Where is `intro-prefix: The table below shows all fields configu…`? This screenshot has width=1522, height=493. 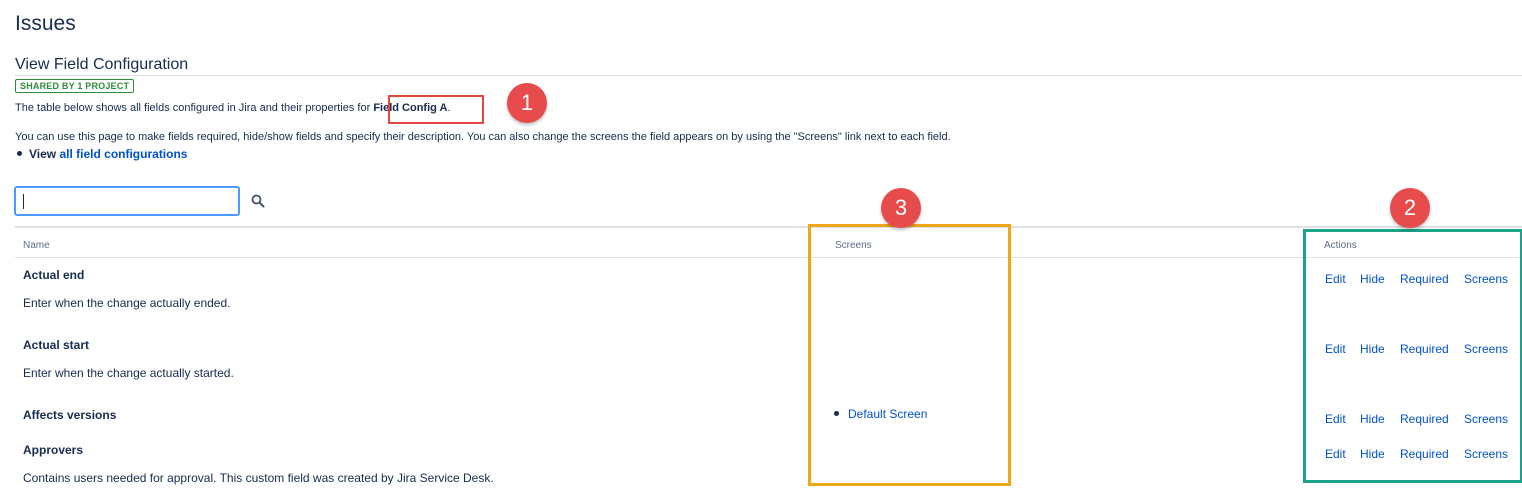 intro-prefix: The table below shows all fields configu… is located at coordinates (194, 108).